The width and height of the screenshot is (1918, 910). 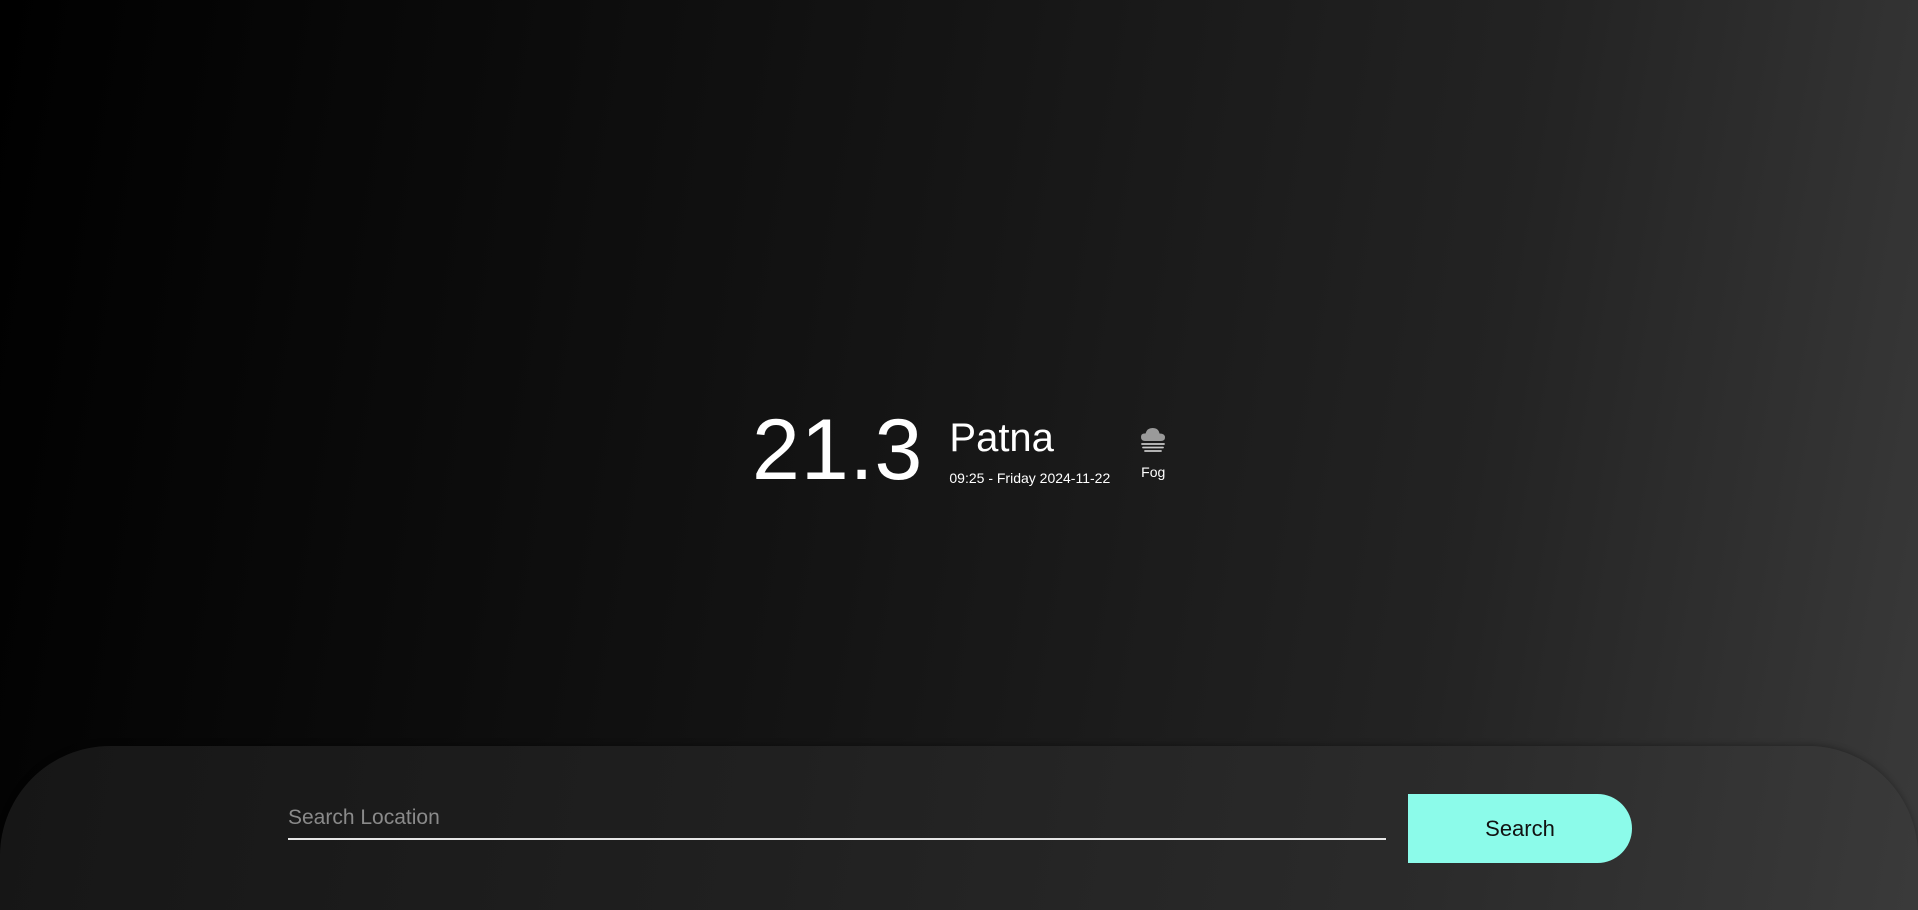 I want to click on condition-label: Fog, so click(x=1153, y=472).